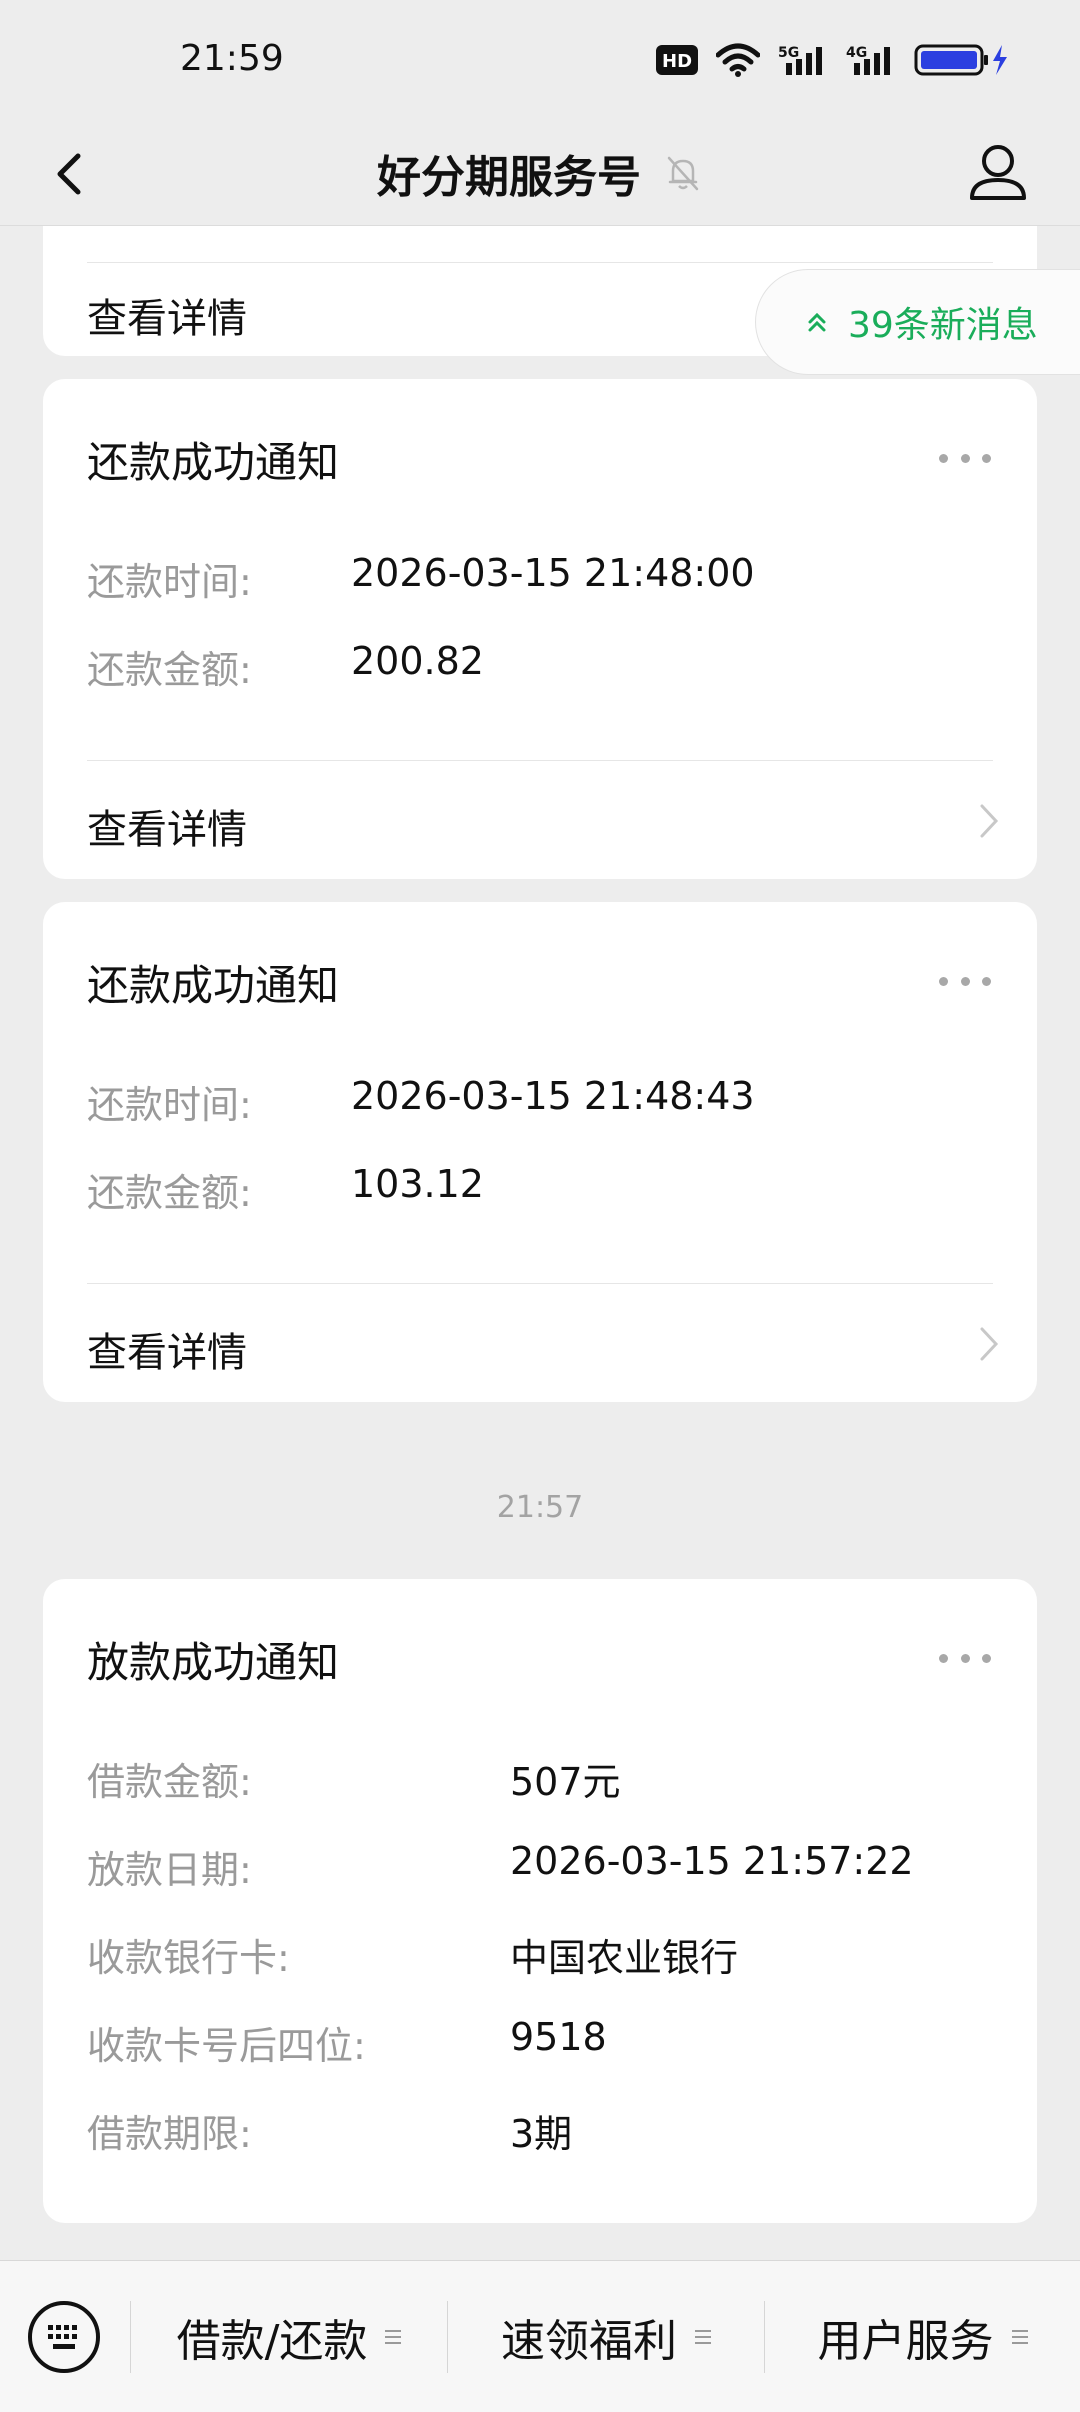 Image resolution: width=1080 pixels, height=2412 pixels. I want to click on nav-bar: 好分期服务号, so click(540, 173).